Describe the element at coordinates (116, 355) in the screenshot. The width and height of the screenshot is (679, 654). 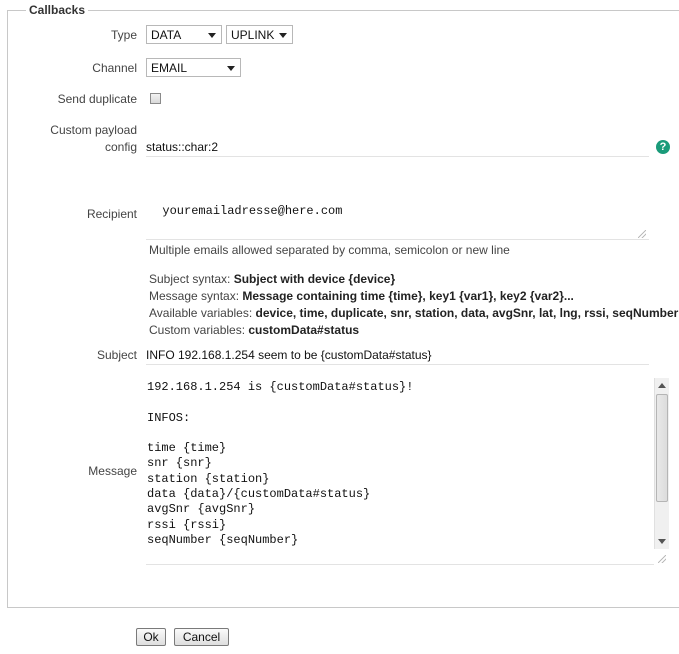
I see `subject-label: Subject` at that location.